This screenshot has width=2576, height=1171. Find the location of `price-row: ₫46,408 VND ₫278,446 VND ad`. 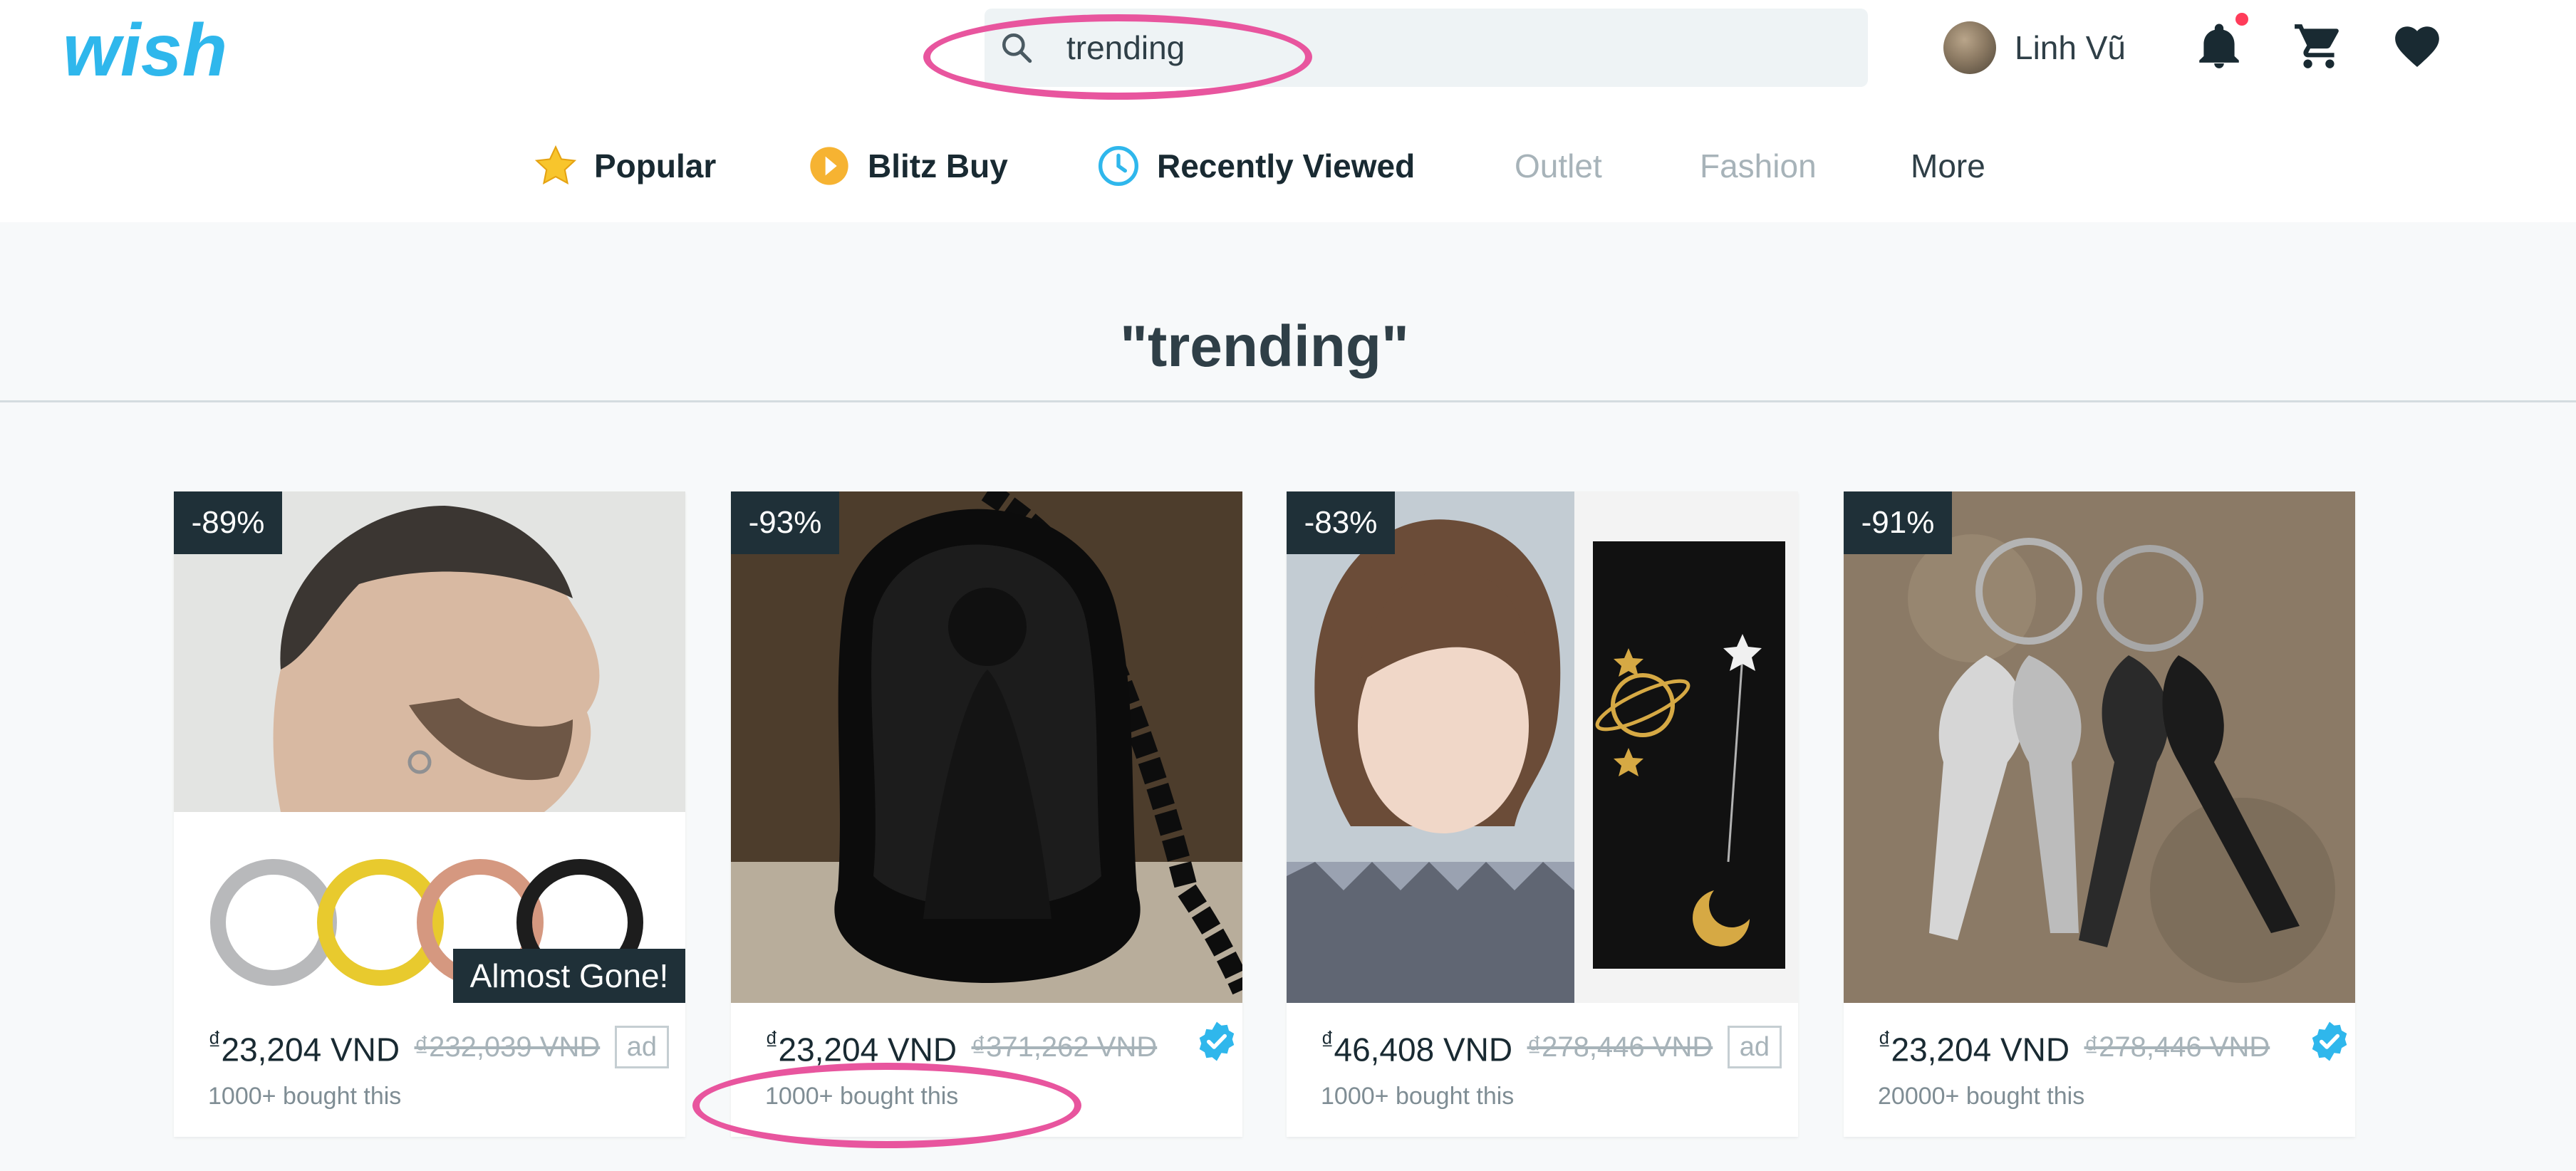

price-row: ₫46,408 VND ₫278,446 VND ad is located at coordinates (1560, 1048).